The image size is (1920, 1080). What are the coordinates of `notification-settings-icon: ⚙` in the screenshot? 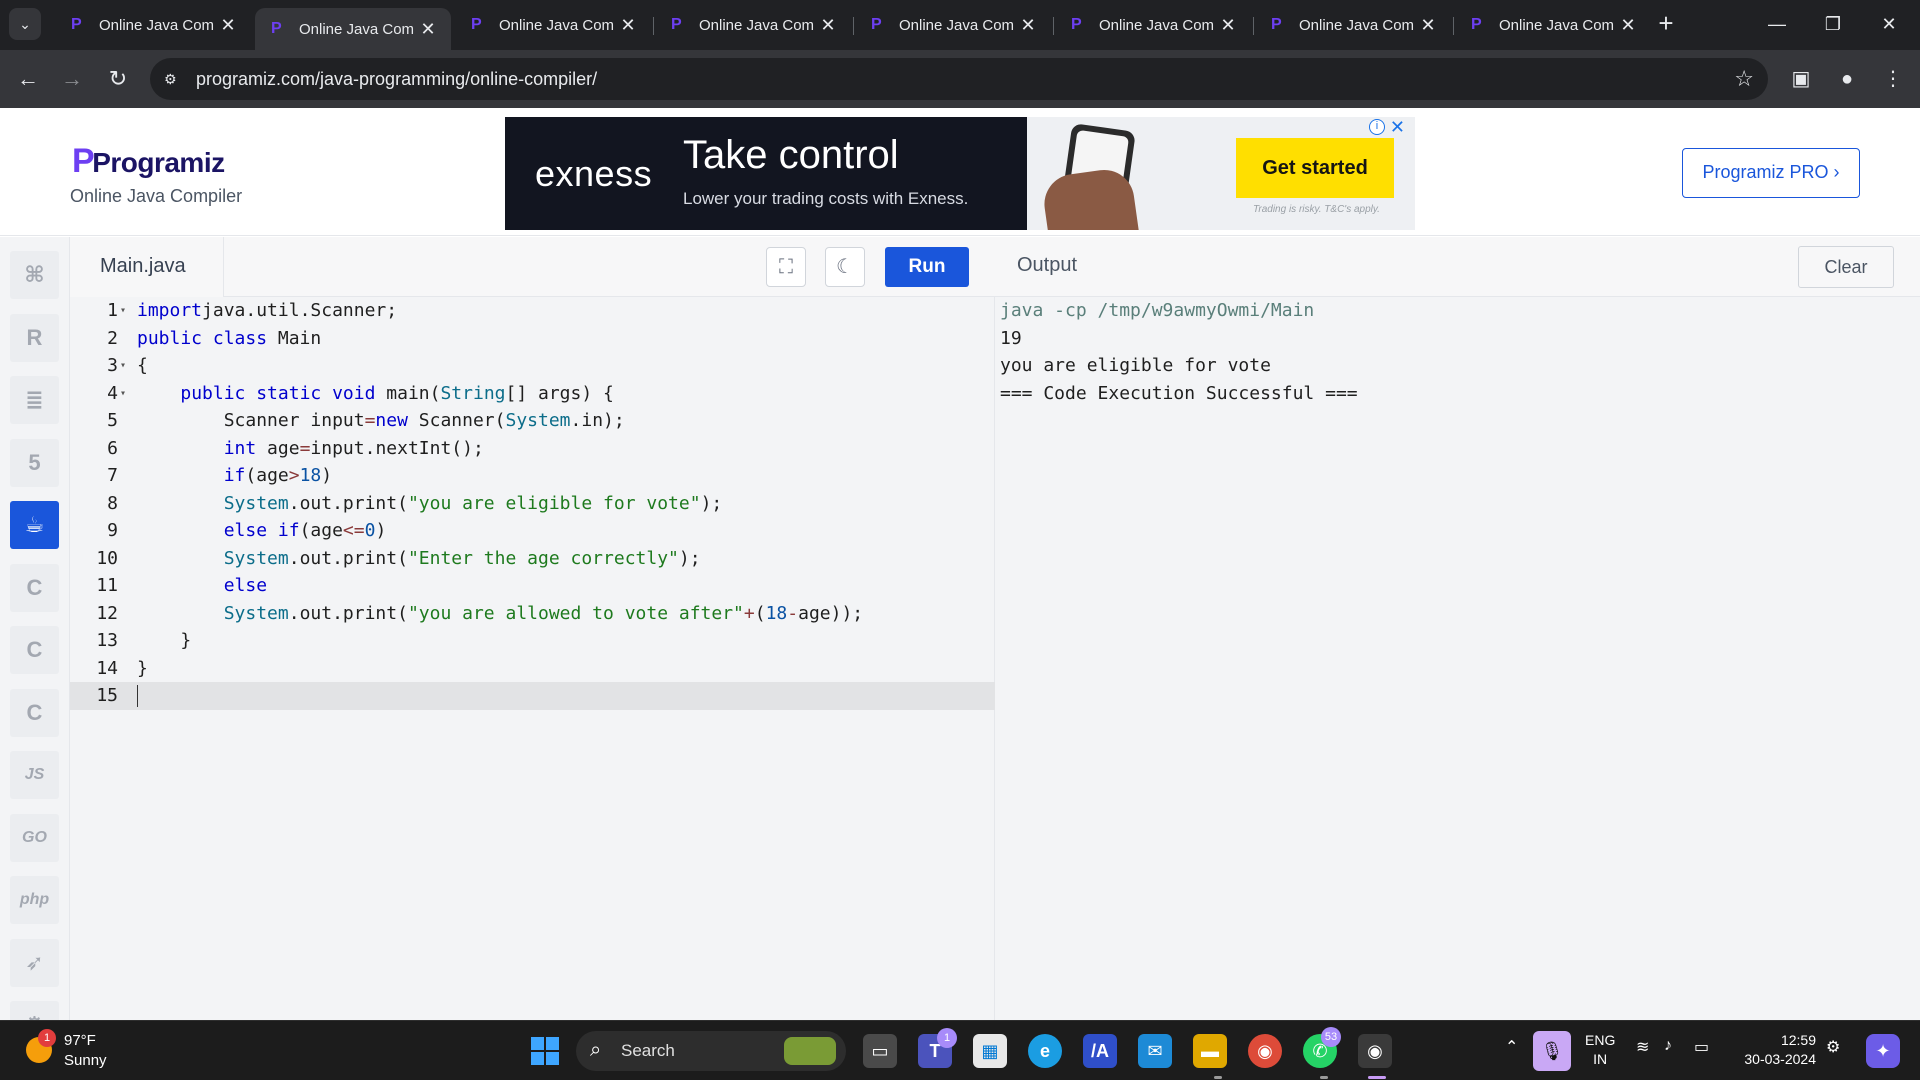 It's located at (1833, 1047).